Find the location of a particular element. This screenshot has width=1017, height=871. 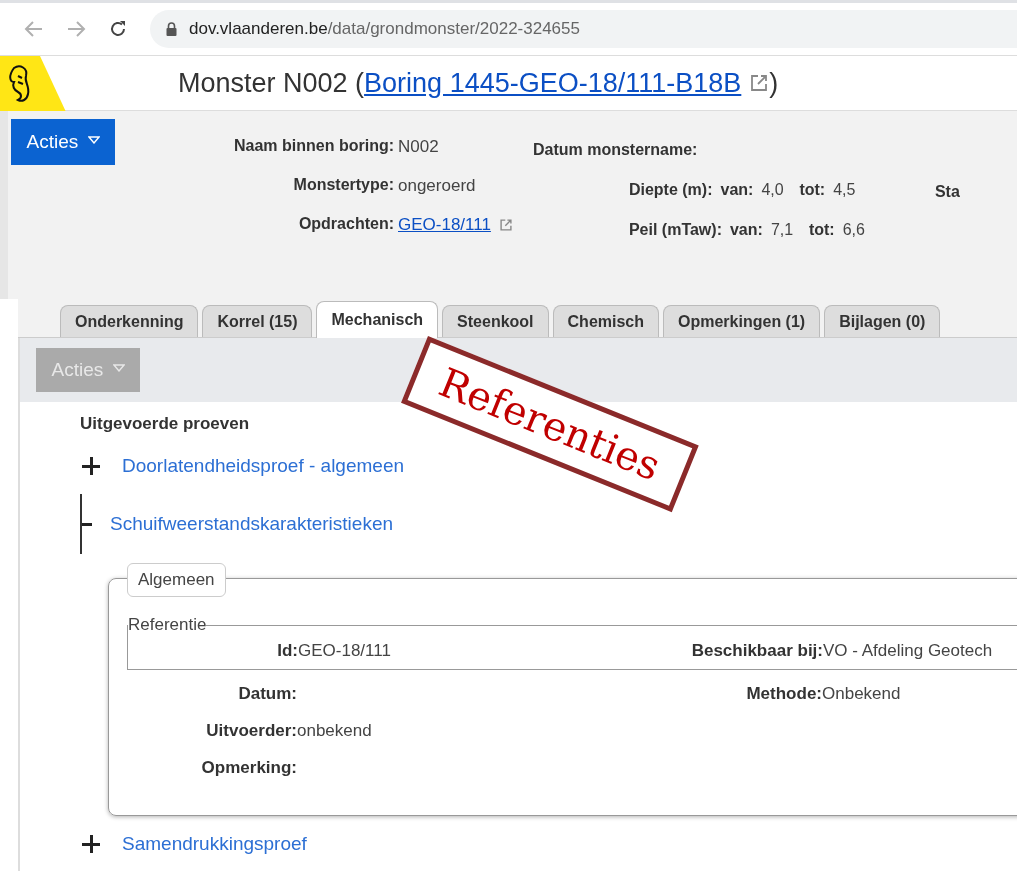

field-label: Beschikbaar bij: is located at coordinates (756, 651).